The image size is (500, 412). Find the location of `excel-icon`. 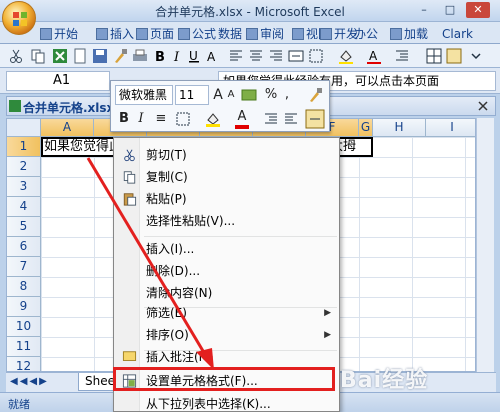

excel-icon is located at coordinates (60, 56).